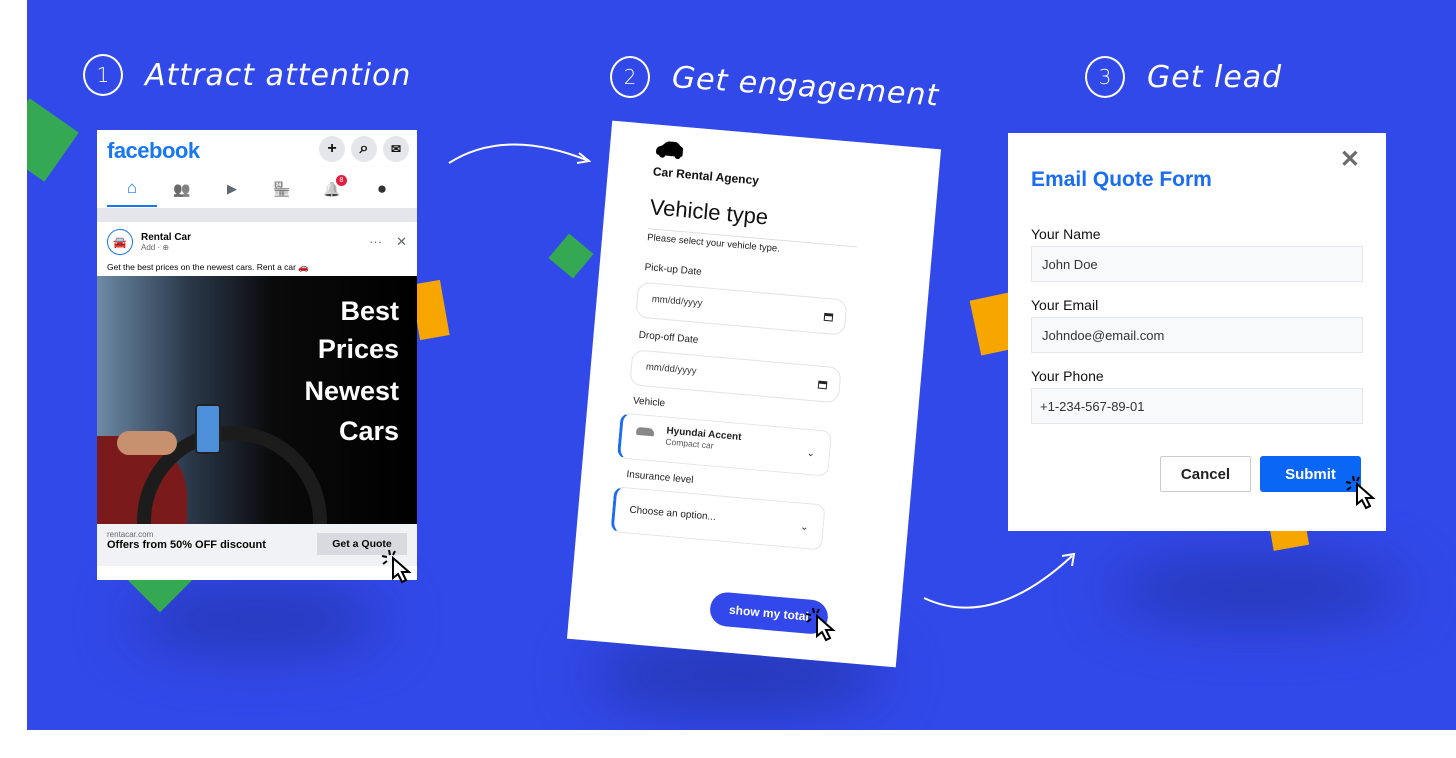  I want to click on watch-icon: ▶, so click(232, 189).